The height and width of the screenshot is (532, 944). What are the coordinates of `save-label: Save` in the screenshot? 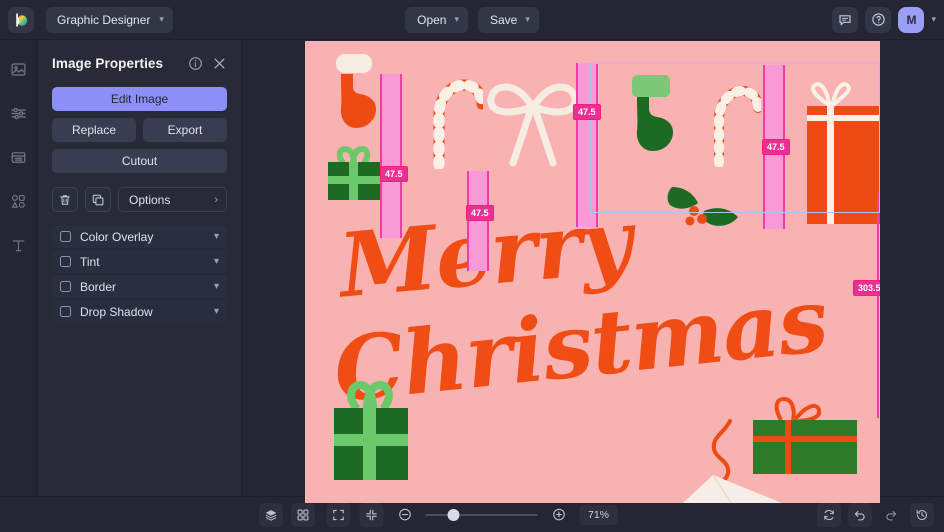 It's located at (504, 19).